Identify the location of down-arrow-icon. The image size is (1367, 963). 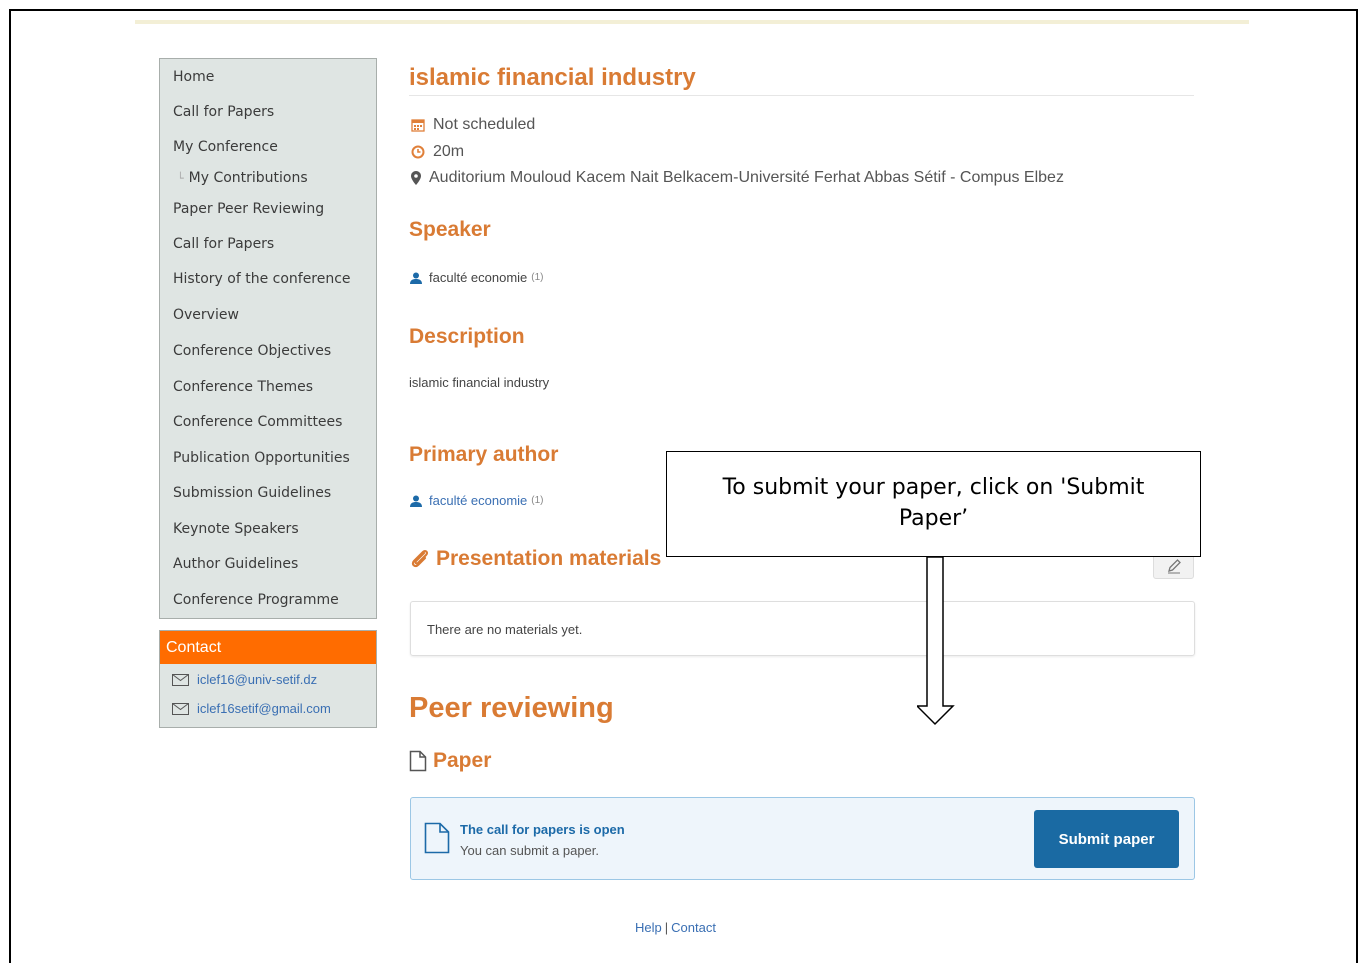
(936, 641).